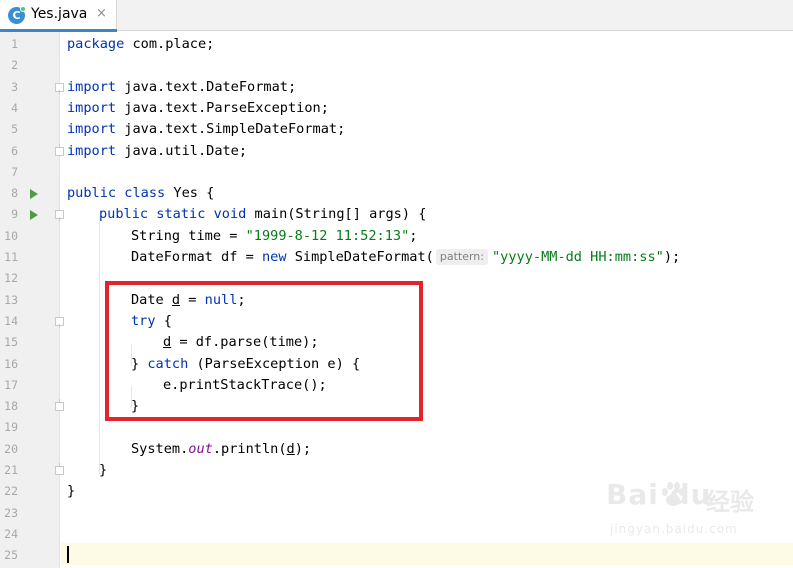  Describe the element at coordinates (14, 214) in the screenshot. I see `line-number: 9` at that location.